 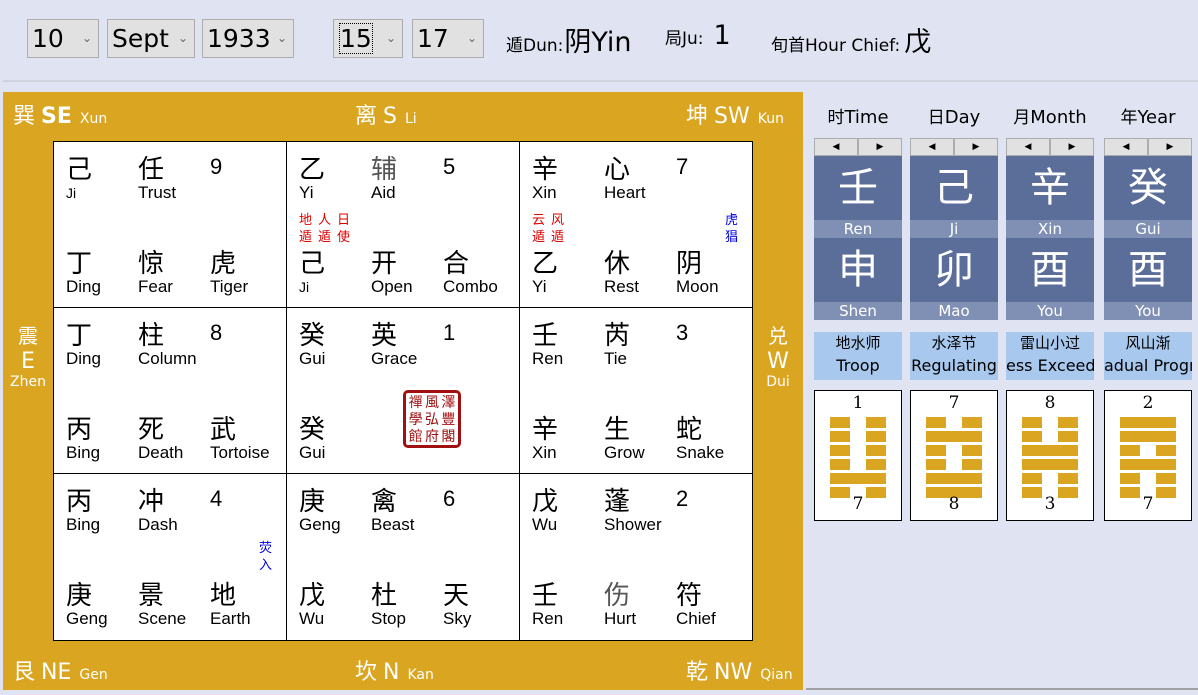 I want to click on heaven-stem: 辛 Xin, so click(x=545, y=179).